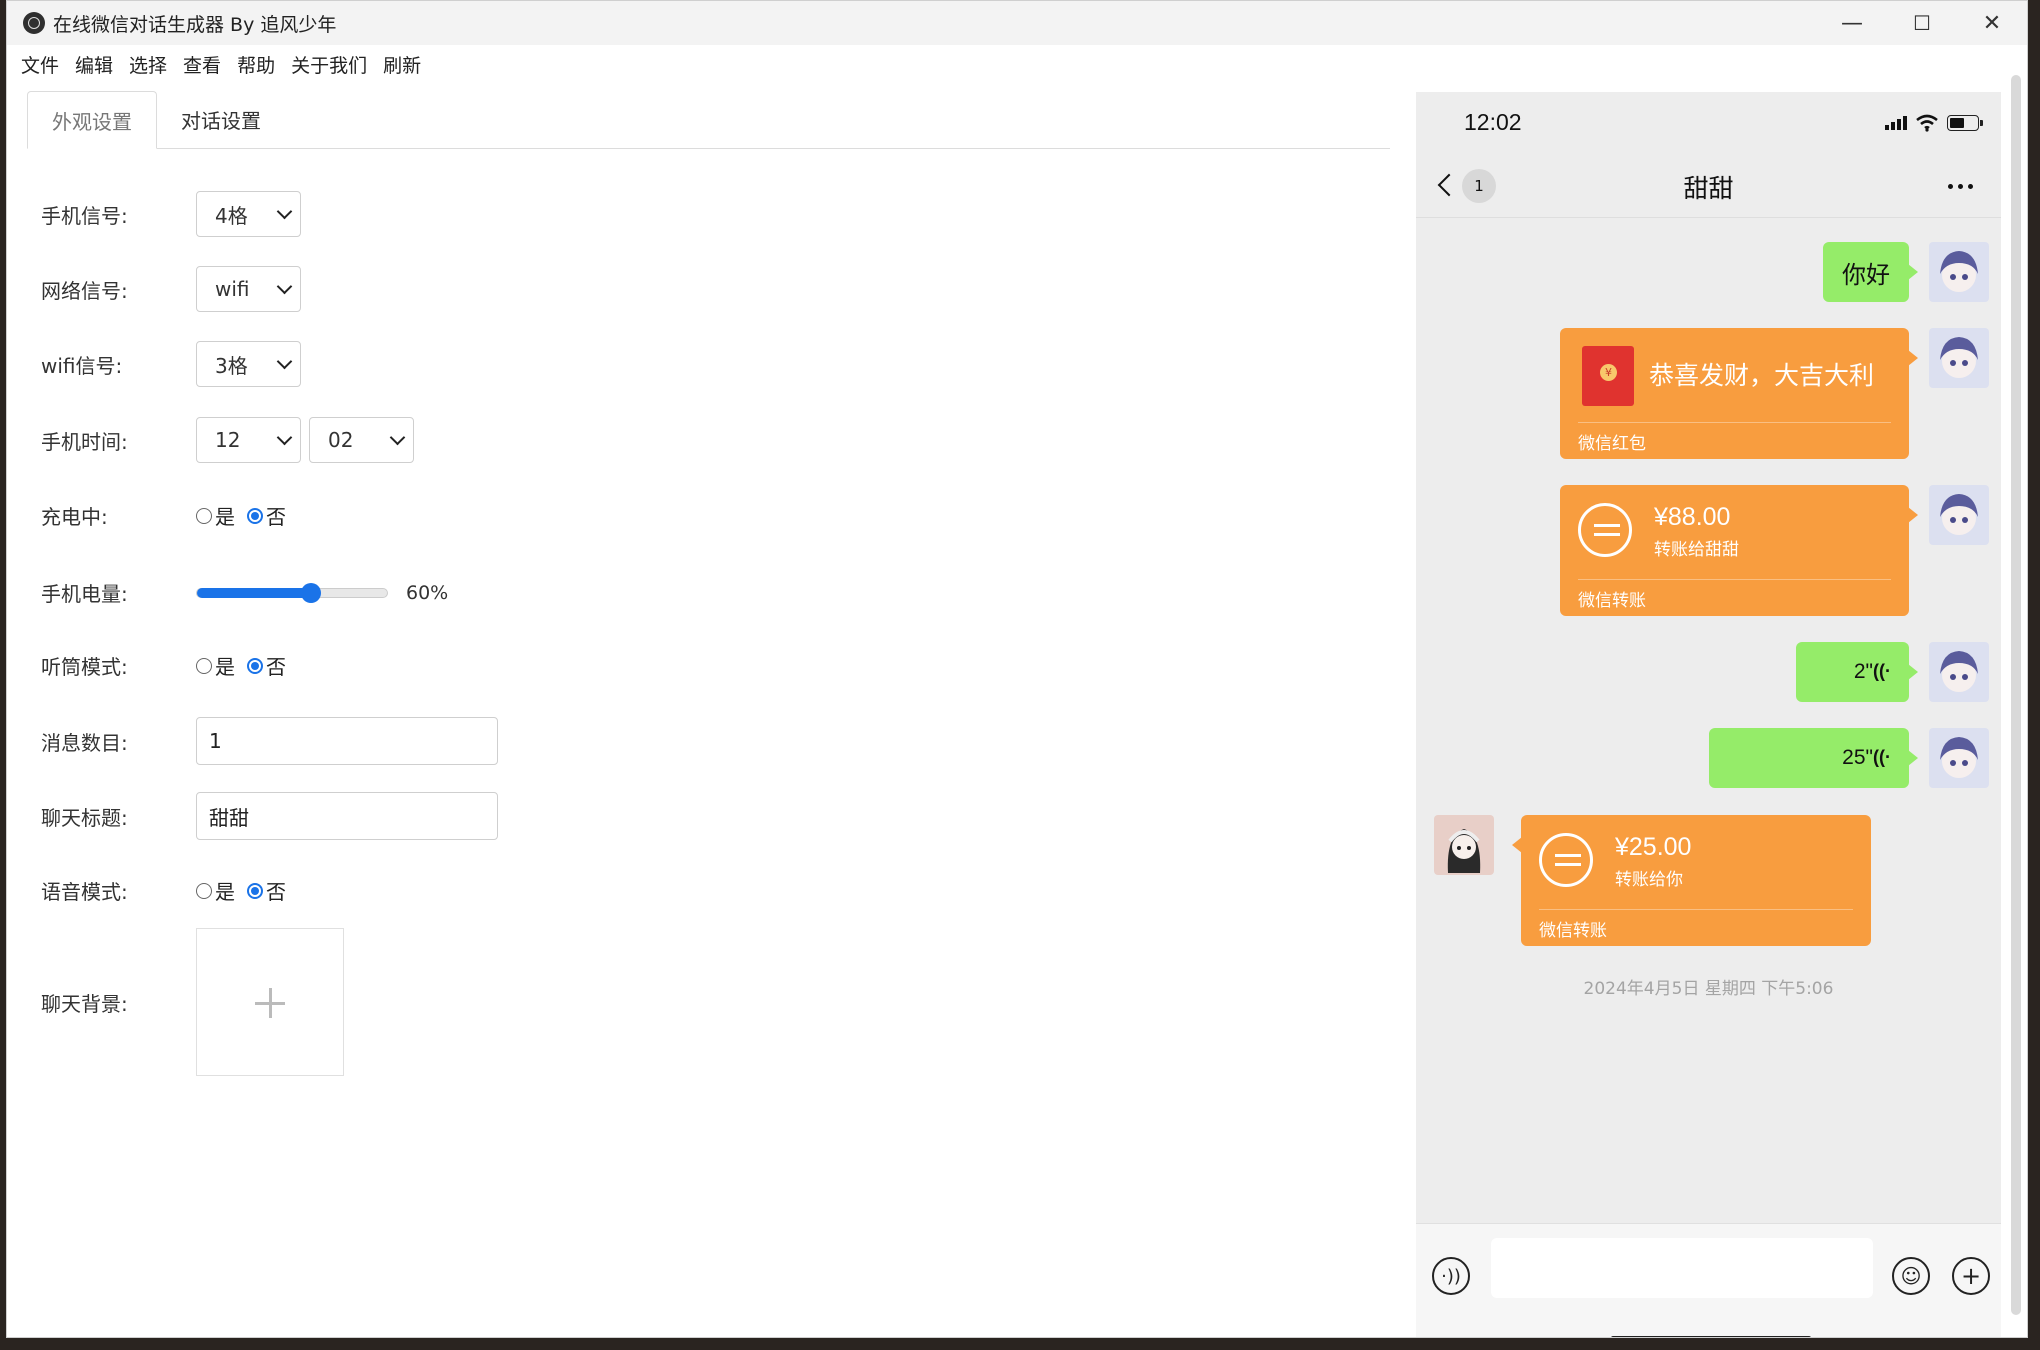 This screenshot has width=2040, height=1350. Describe the element at coordinates (225, 517) in the screenshot. I see `charging-yes-label: 是` at that location.